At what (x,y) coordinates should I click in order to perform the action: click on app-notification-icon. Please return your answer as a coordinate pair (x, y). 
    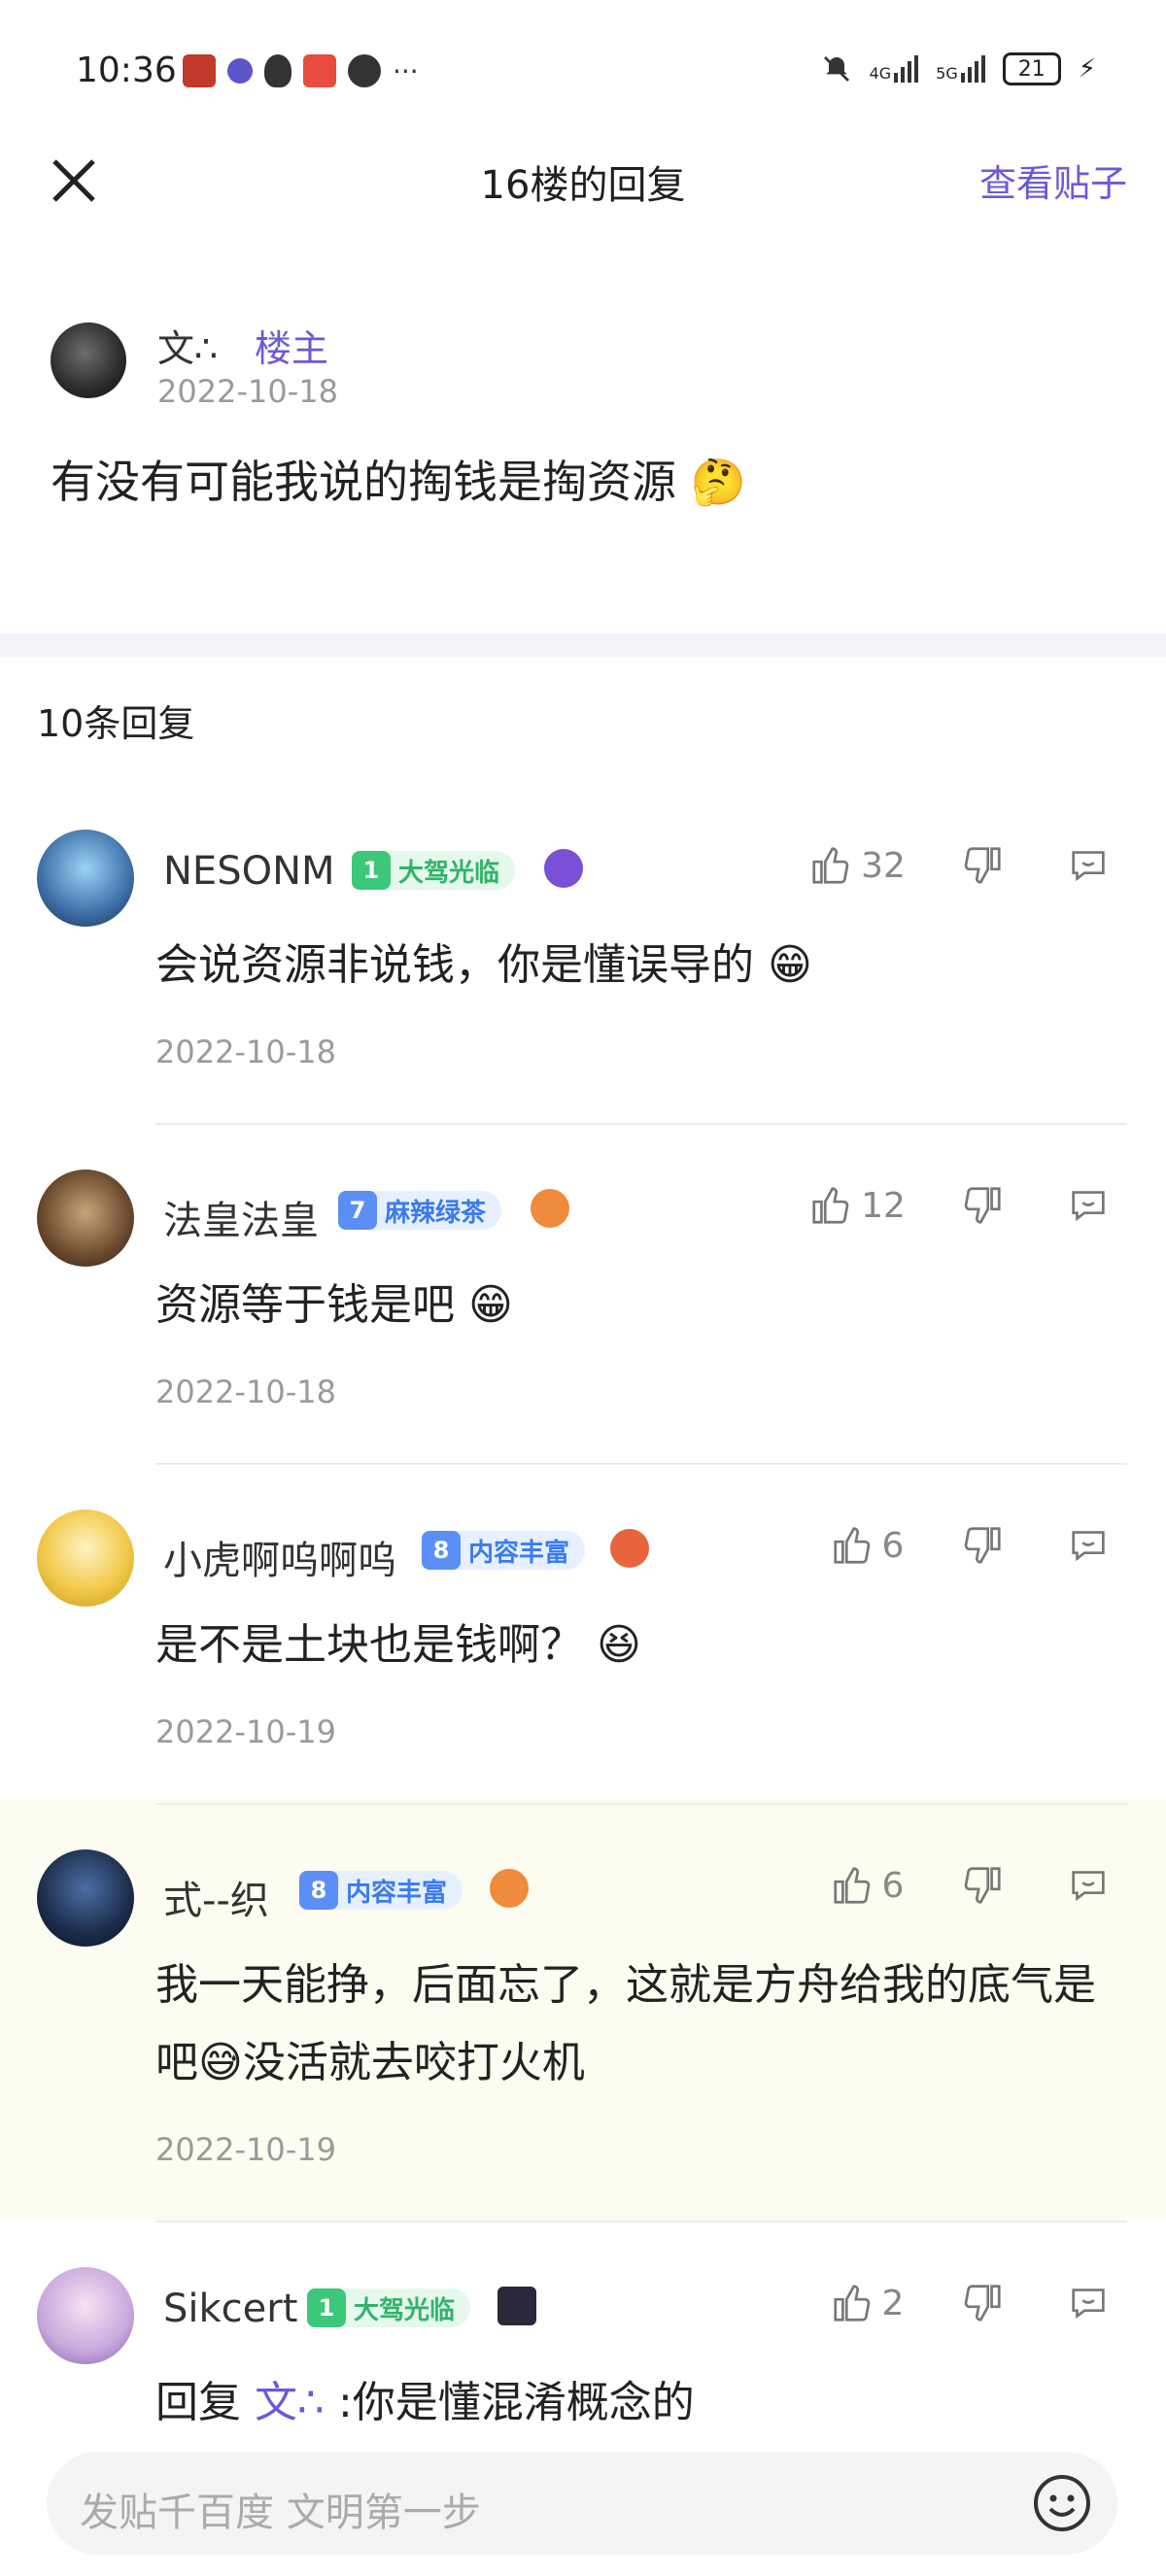
    Looking at the image, I should click on (199, 70).